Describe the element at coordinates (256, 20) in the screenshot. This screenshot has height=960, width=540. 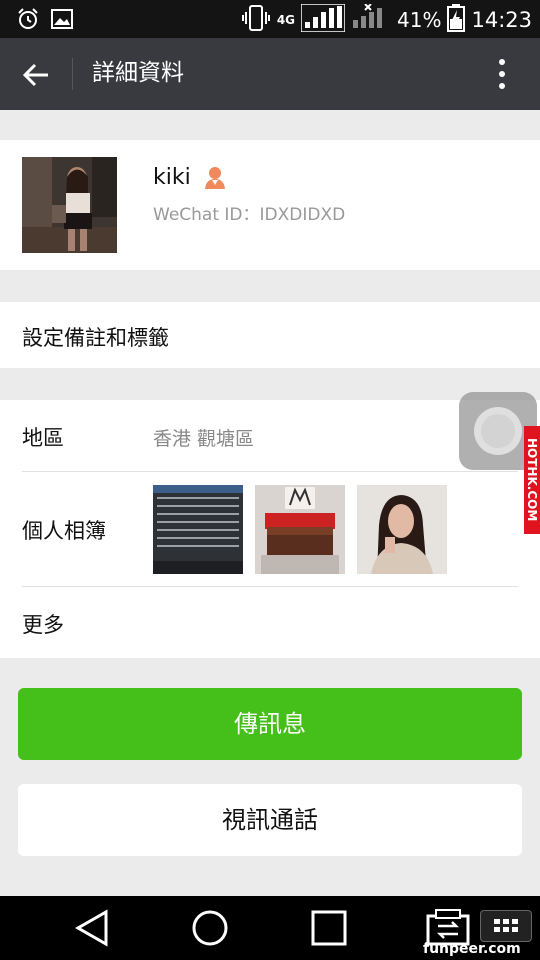
I see `vibrate-icon` at that location.